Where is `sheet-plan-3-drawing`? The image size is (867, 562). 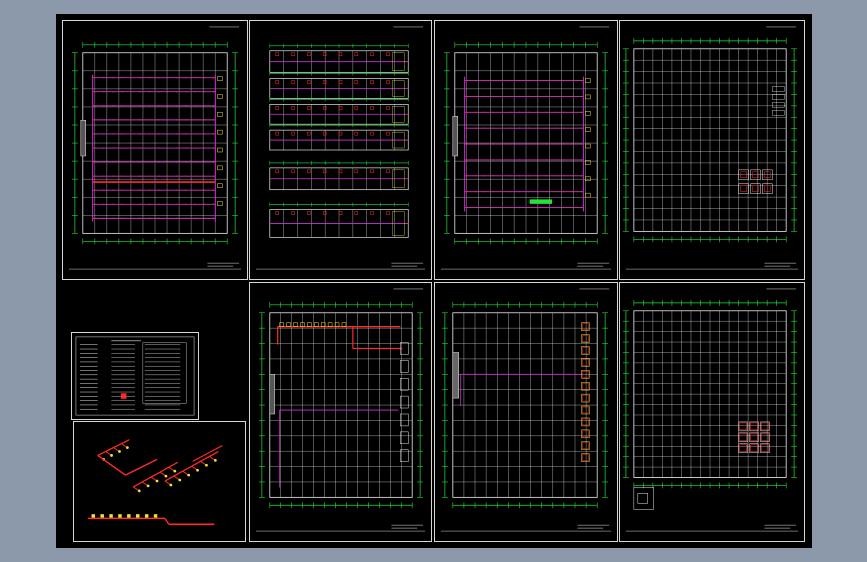
sheet-plan-3-drawing is located at coordinates (526, 148).